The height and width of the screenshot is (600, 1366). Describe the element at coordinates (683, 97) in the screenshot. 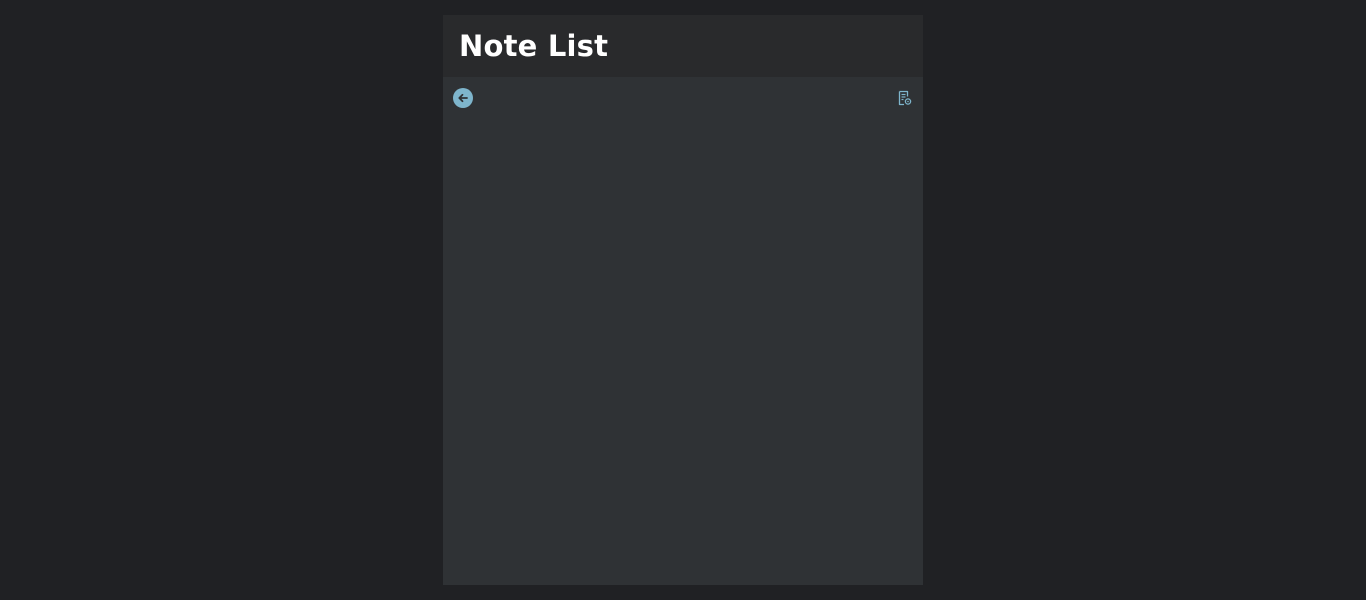

I see `toolbar` at that location.